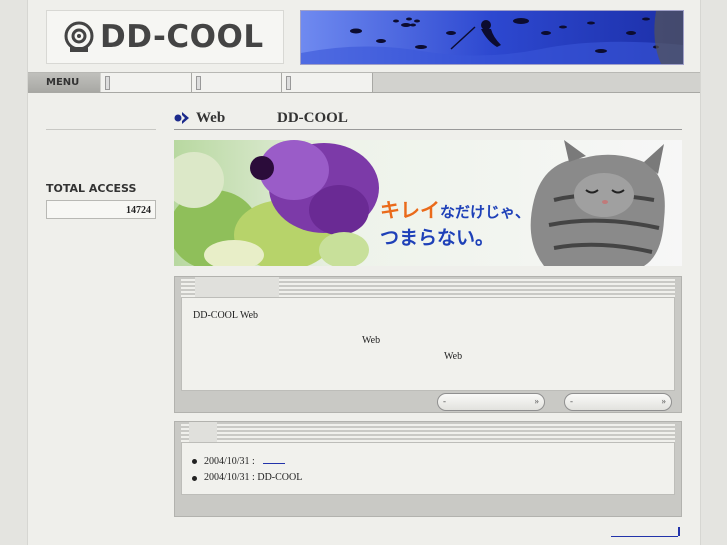  What do you see at coordinates (203, 432) in the screenshot?
I see `news-panel-tab` at bounding box center [203, 432].